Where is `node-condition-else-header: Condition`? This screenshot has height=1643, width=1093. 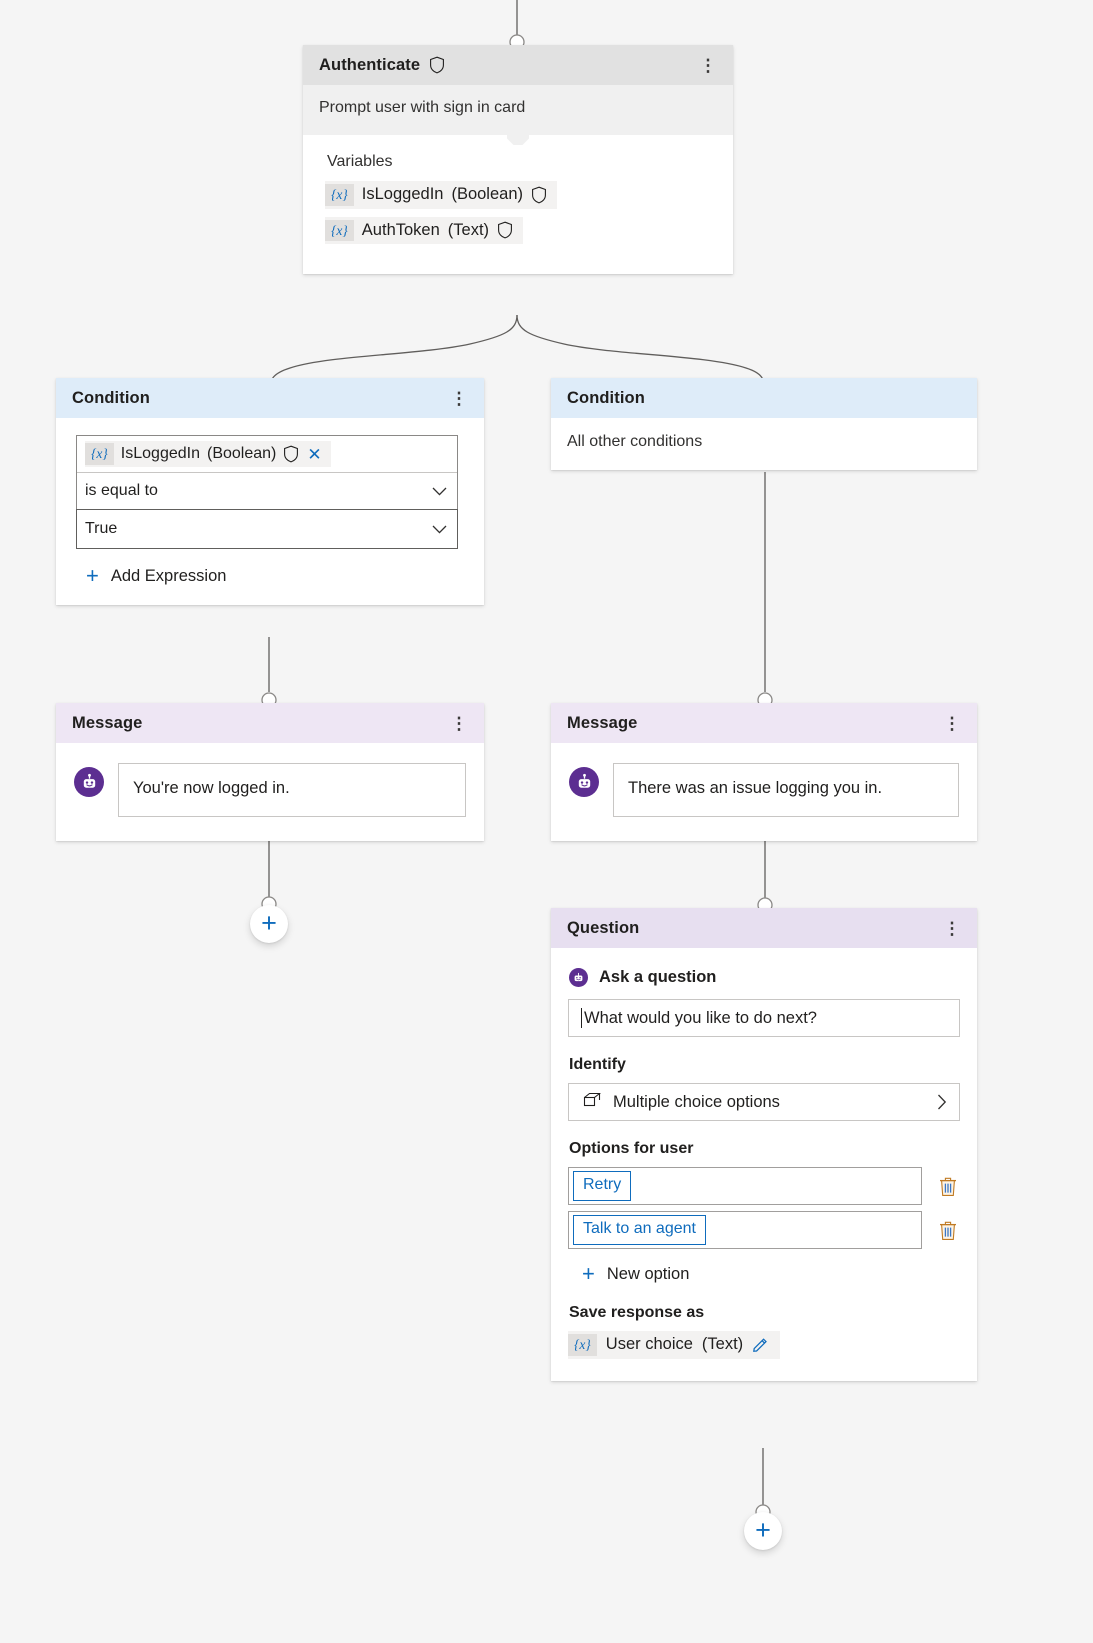
node-condition-else-header: Condition is located at coordinates (764, 398).